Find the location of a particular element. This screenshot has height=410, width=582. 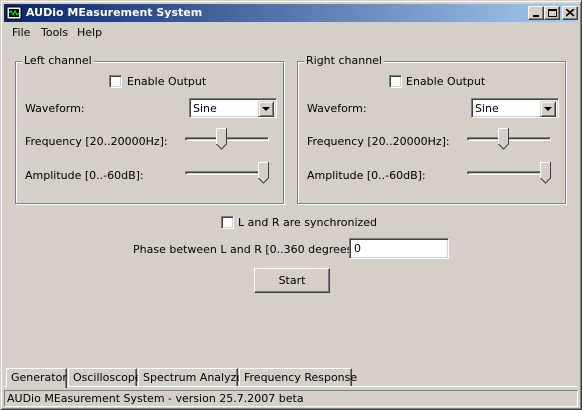

left-amplitude-slider is located at coordinates (227, 173).